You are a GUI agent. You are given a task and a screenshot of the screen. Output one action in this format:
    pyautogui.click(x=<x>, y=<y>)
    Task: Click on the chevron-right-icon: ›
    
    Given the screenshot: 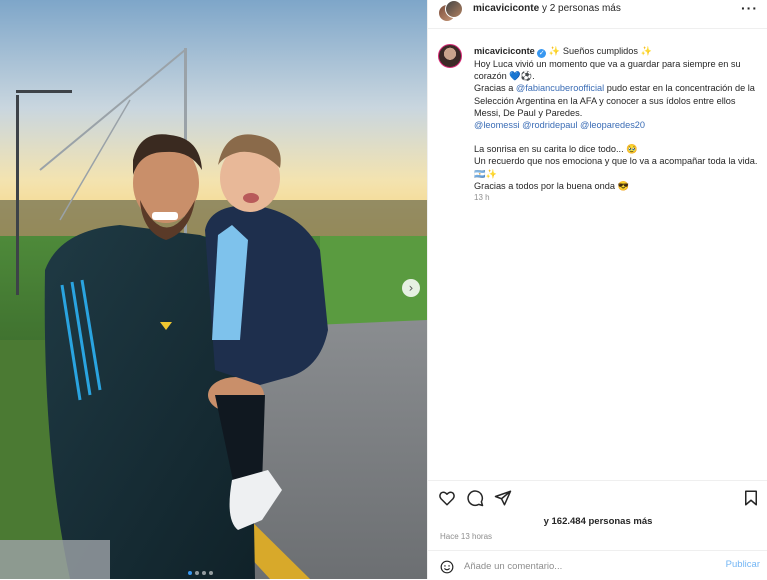 What is the action you would take?
    pyautogui.click(x=411, y=288)
    